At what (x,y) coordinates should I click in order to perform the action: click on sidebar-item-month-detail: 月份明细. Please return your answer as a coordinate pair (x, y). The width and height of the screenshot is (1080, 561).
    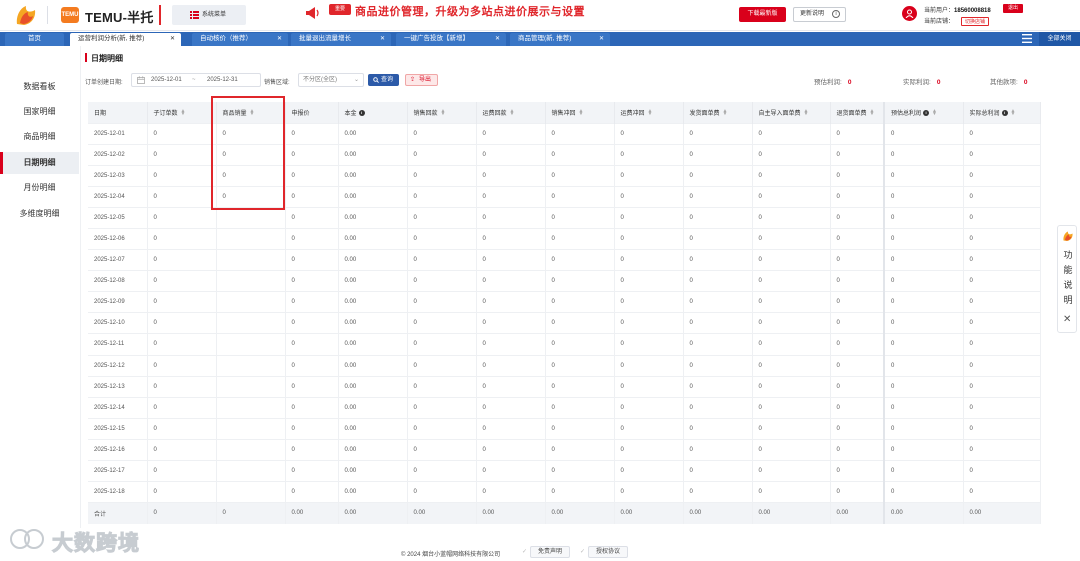
    Looking at the image, I should click on (39, 188).